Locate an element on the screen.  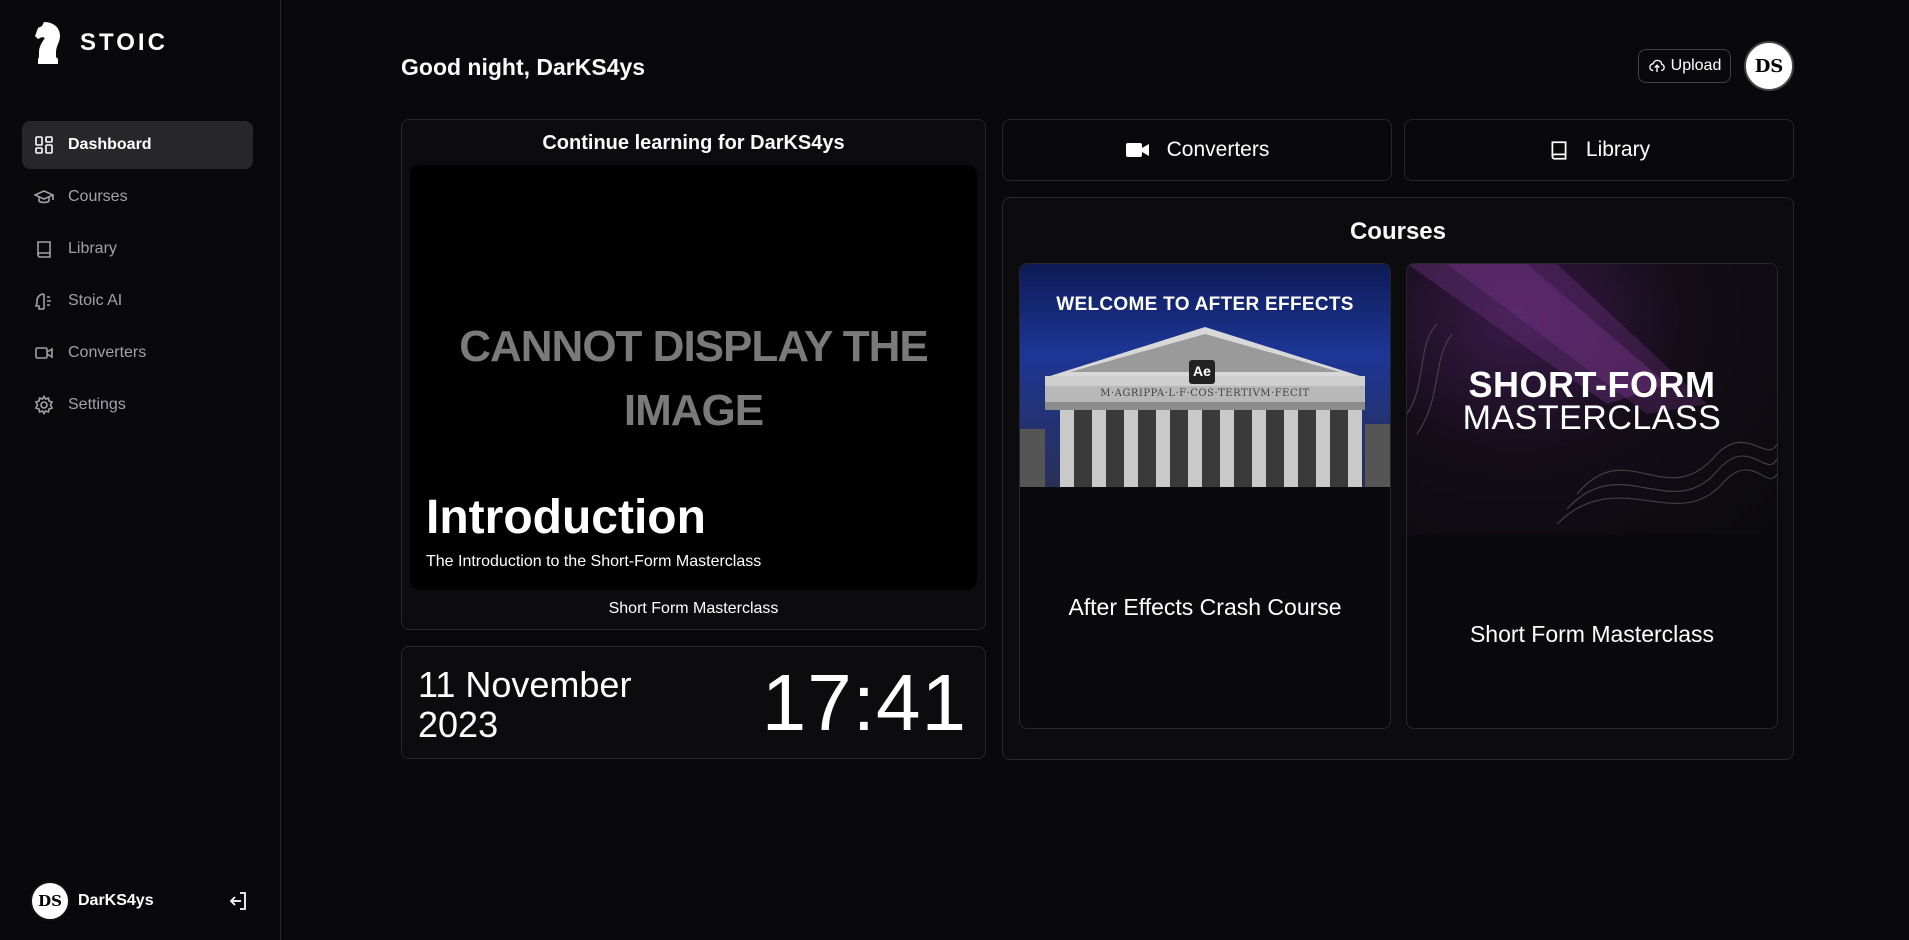
image-placeholder: CANNOT DISPLAY THE IMAGE is located at coordinates (694, 378).